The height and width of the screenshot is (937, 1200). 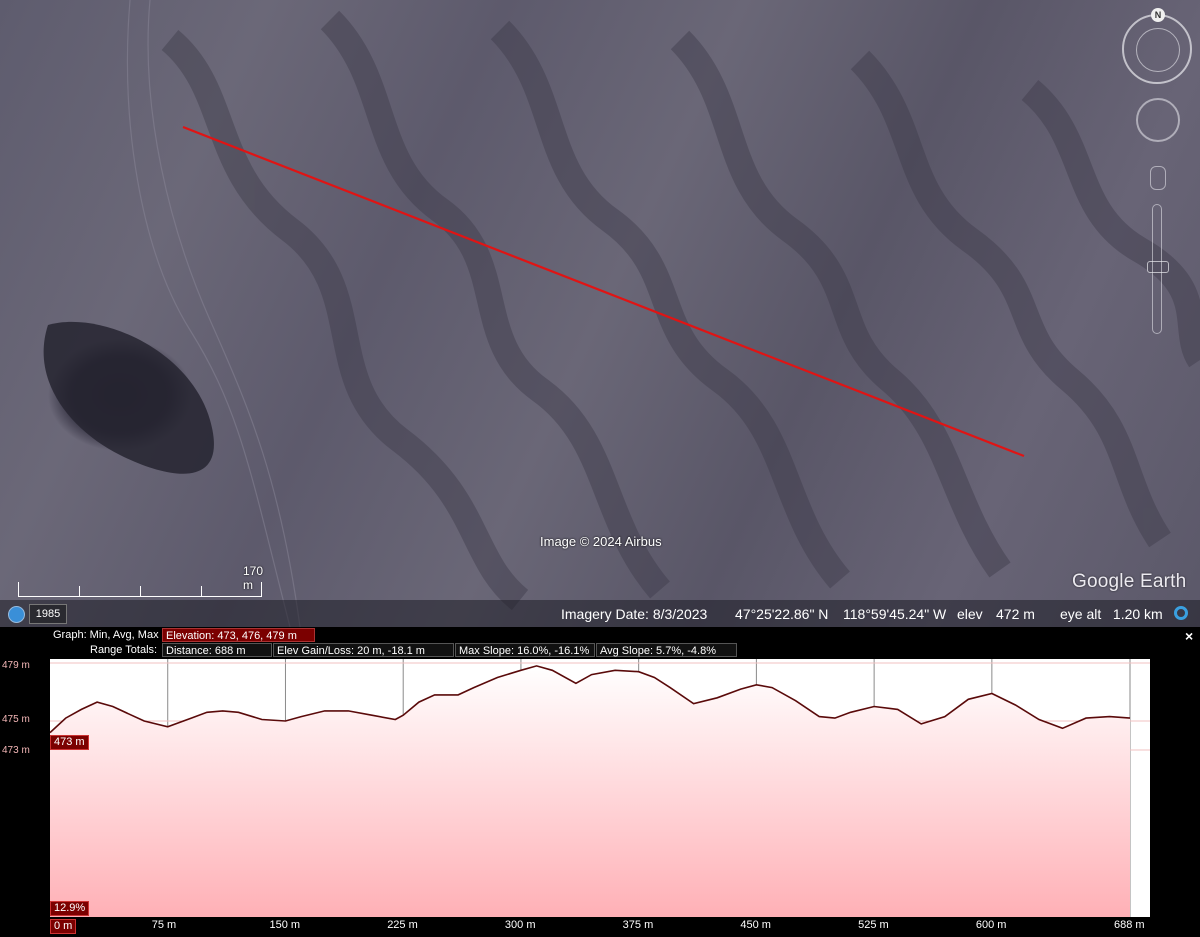 I want to click on gain-loss-field: Elev Gain/Loss: 20 m, -18.1 m, so click(x=363, y=650).